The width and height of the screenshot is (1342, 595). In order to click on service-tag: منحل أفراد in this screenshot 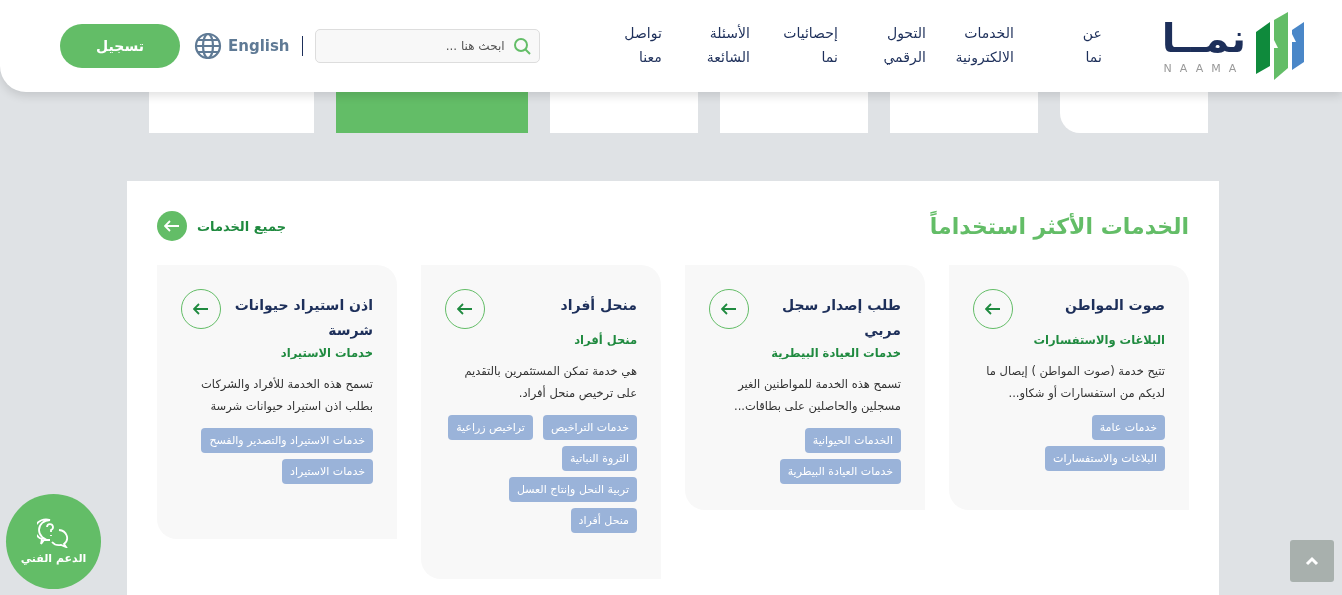, I will do `click(603, 520)`.